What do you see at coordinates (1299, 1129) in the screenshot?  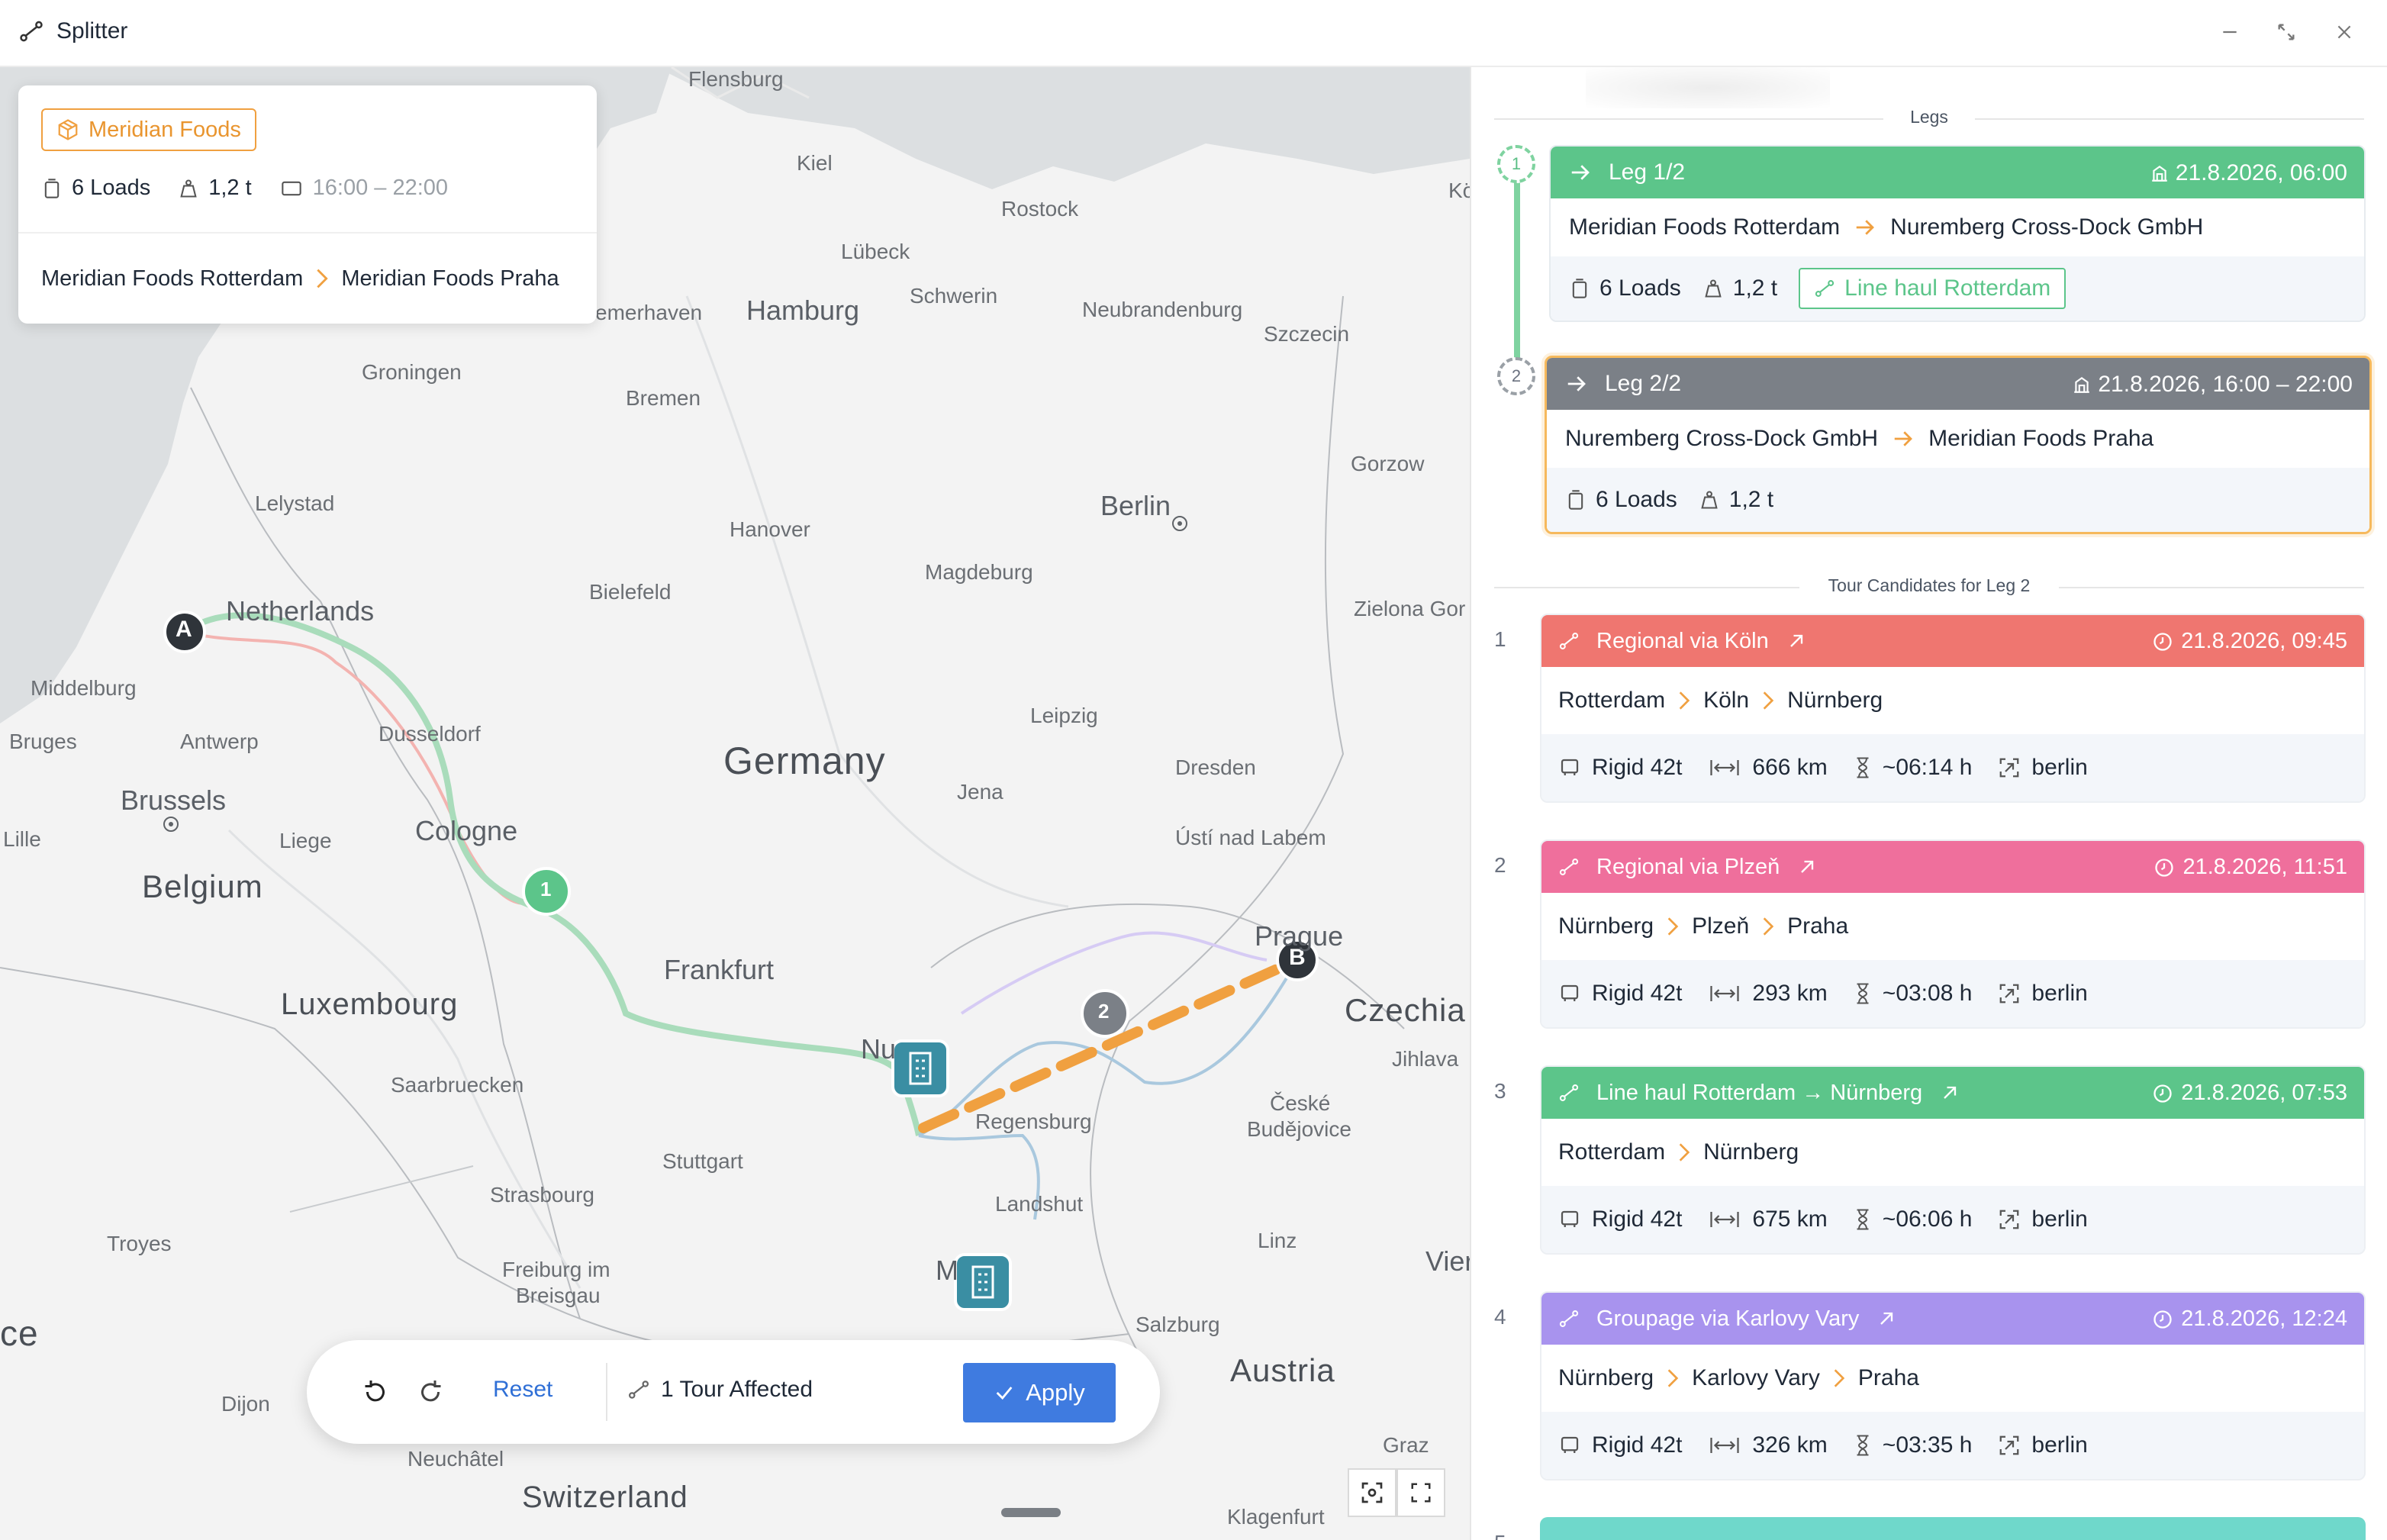 I see `map-label: Budějovice` at bounding box center [1299, 1129].